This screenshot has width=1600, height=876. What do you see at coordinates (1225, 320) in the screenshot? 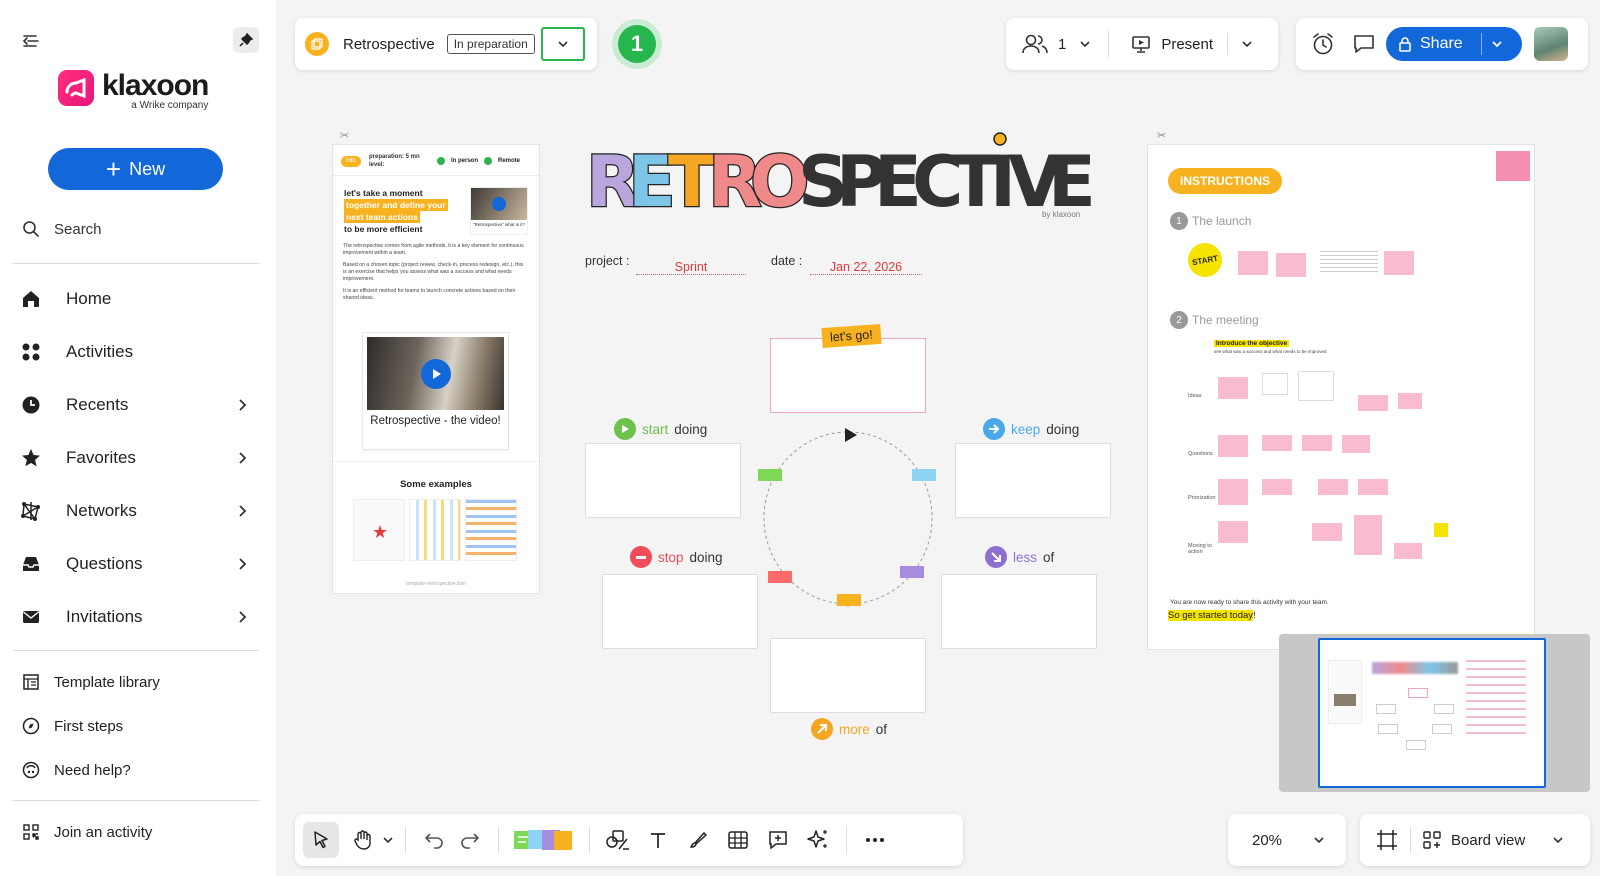
I see `instruction-step: The meeting` at bounding box center [1225, 320].